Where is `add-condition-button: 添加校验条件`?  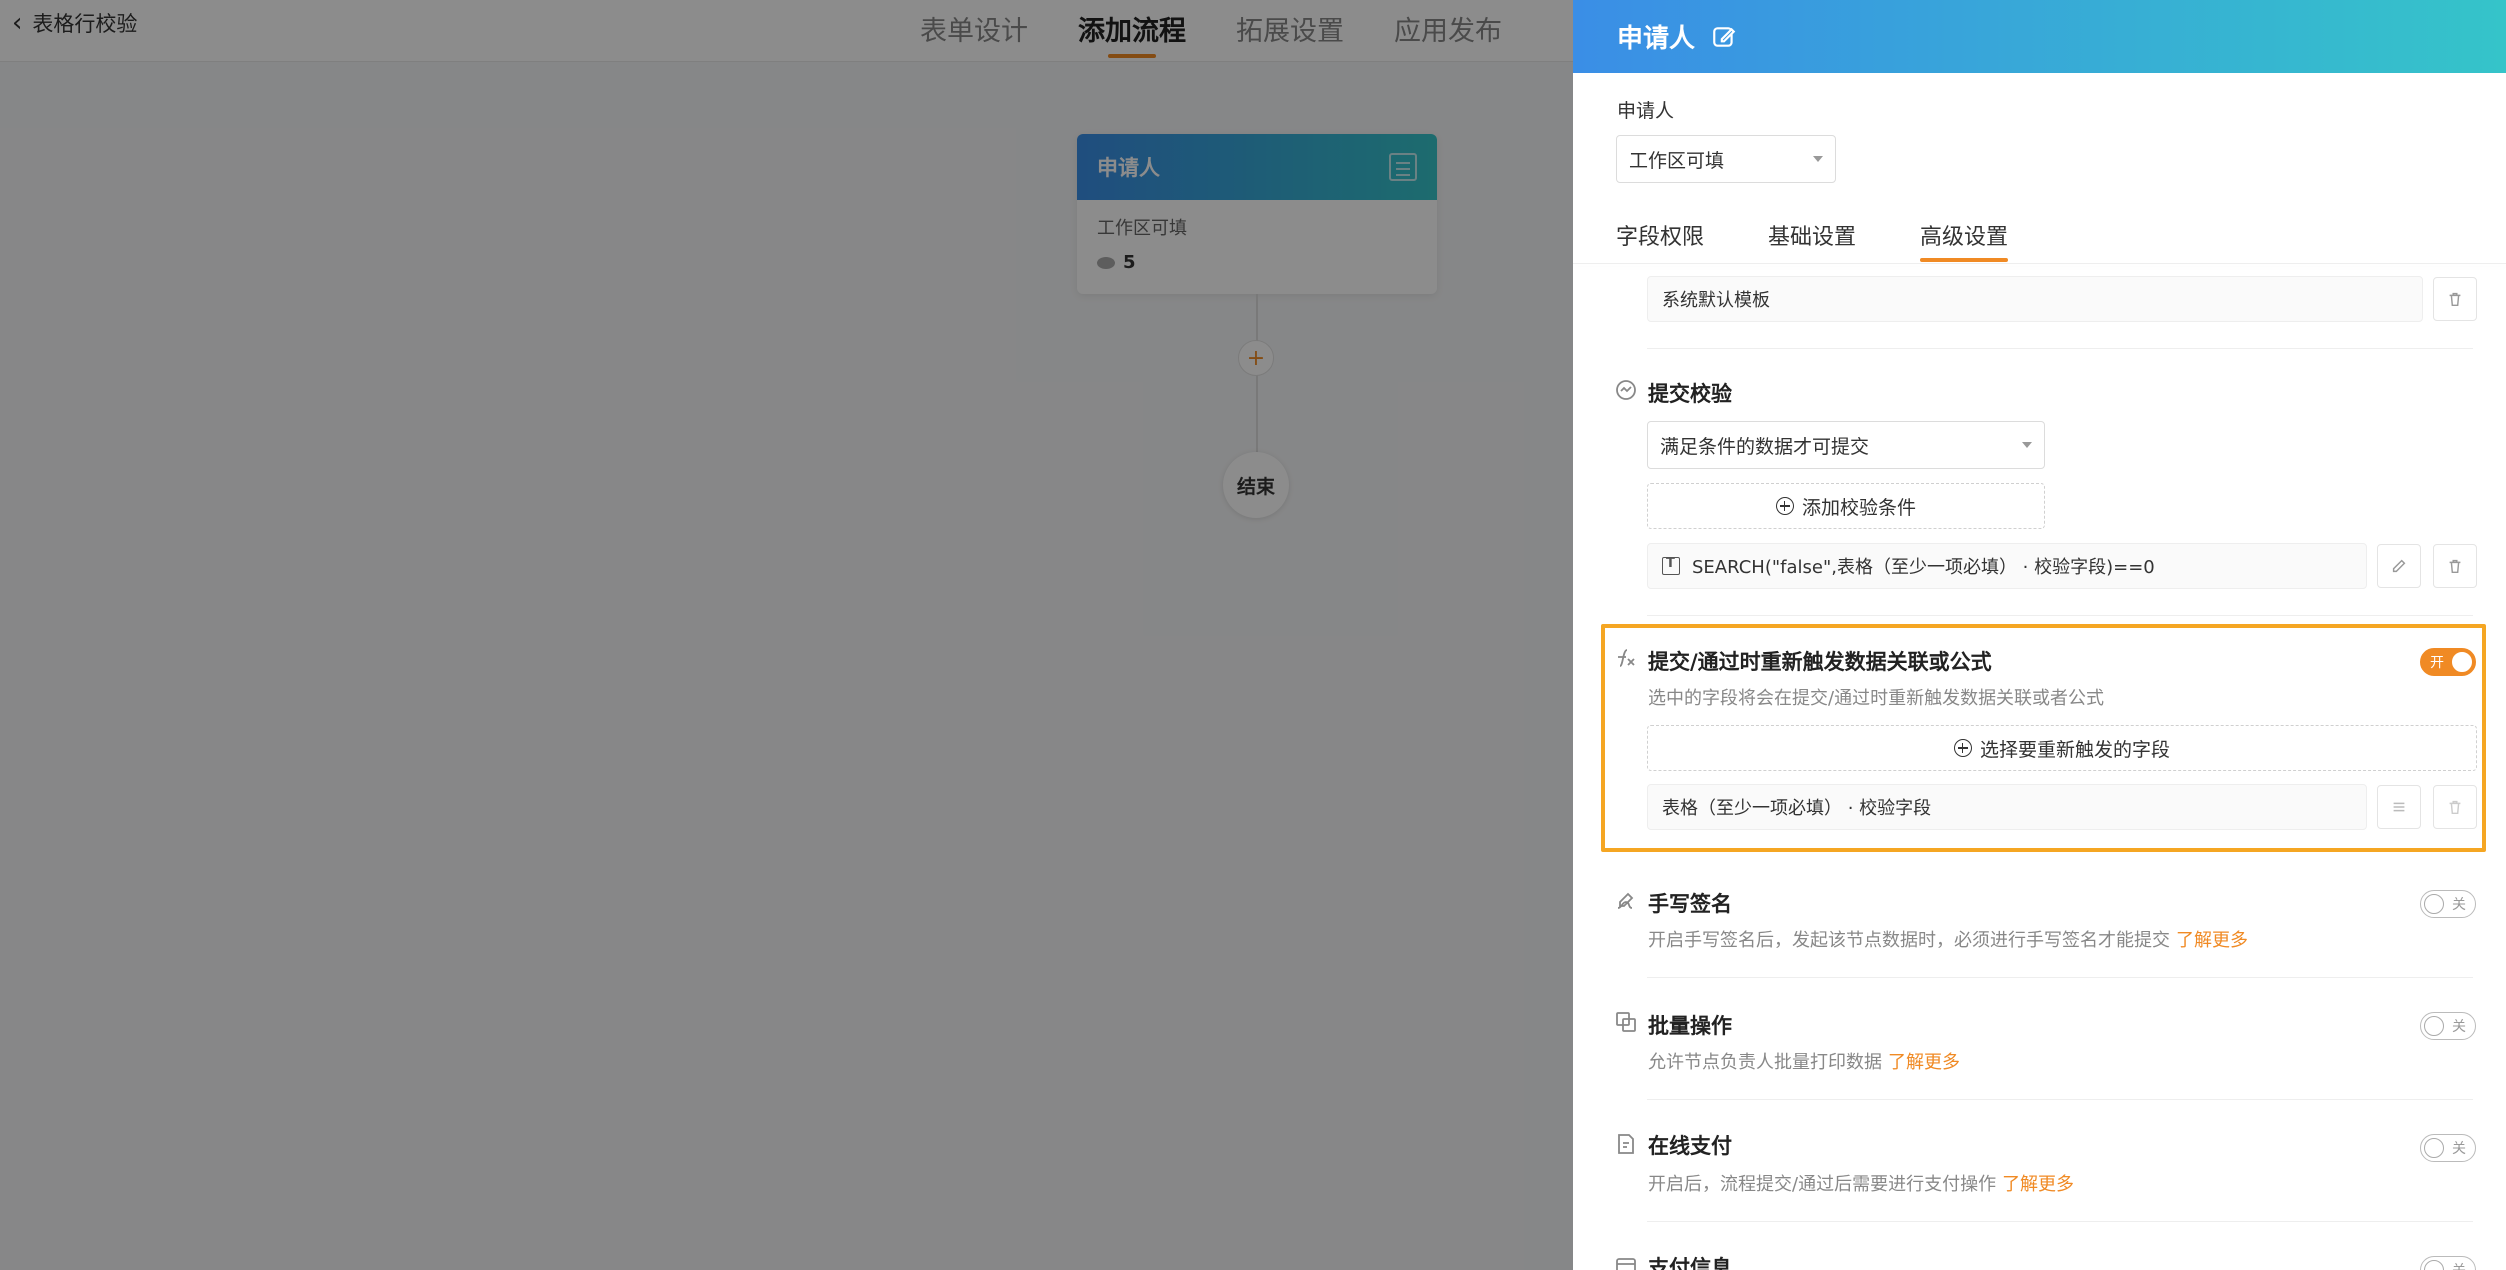 add-condition-button: 添加校验条件 is located at coordinates (1846, 506).